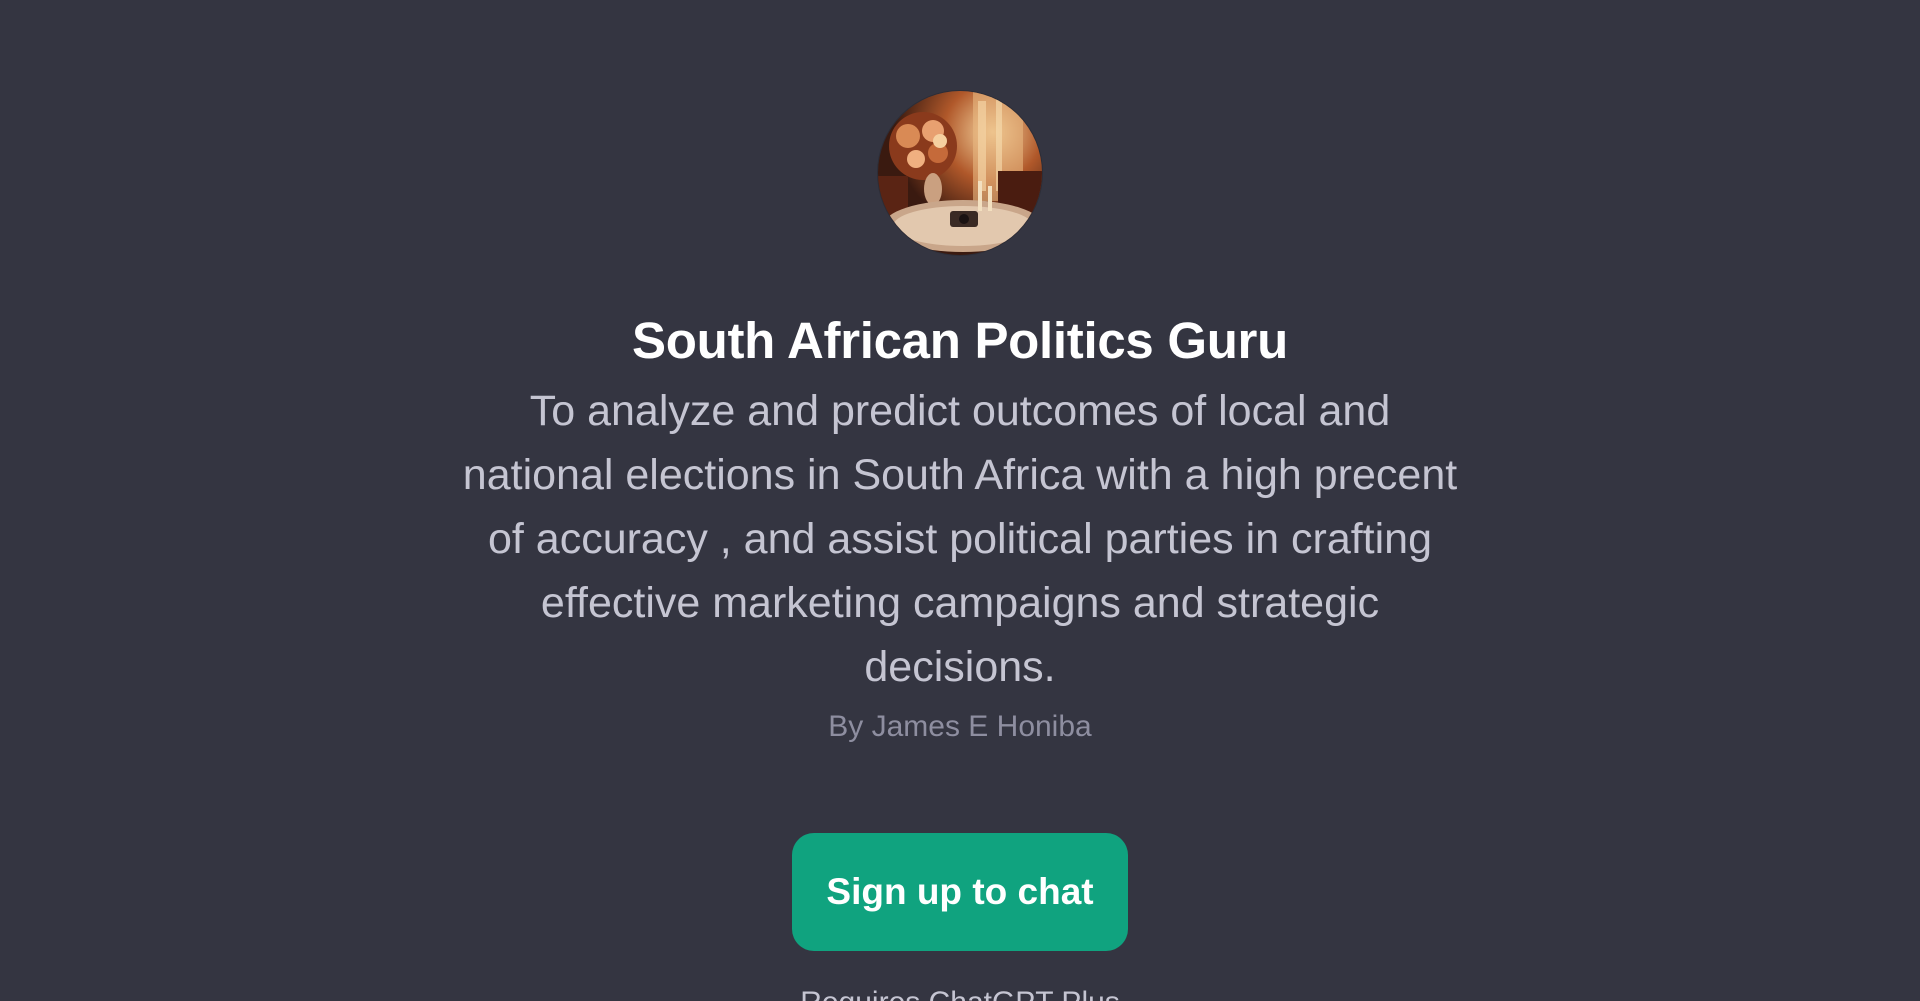 The height and width of the screenshot is (1001, 1920). Describe the element at coordinates (960, 892) in the screenshot. I see `sign-up-button: Sign up to chat` at that location.